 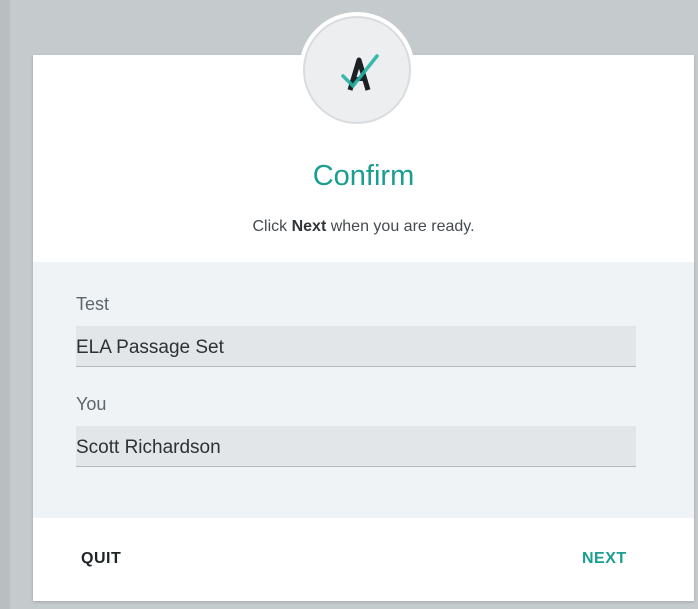 What do you see at coordinates (150, 347) in the screenshot?
I see `test-value: ELA Passage Set` at bounding box center [150, 347].